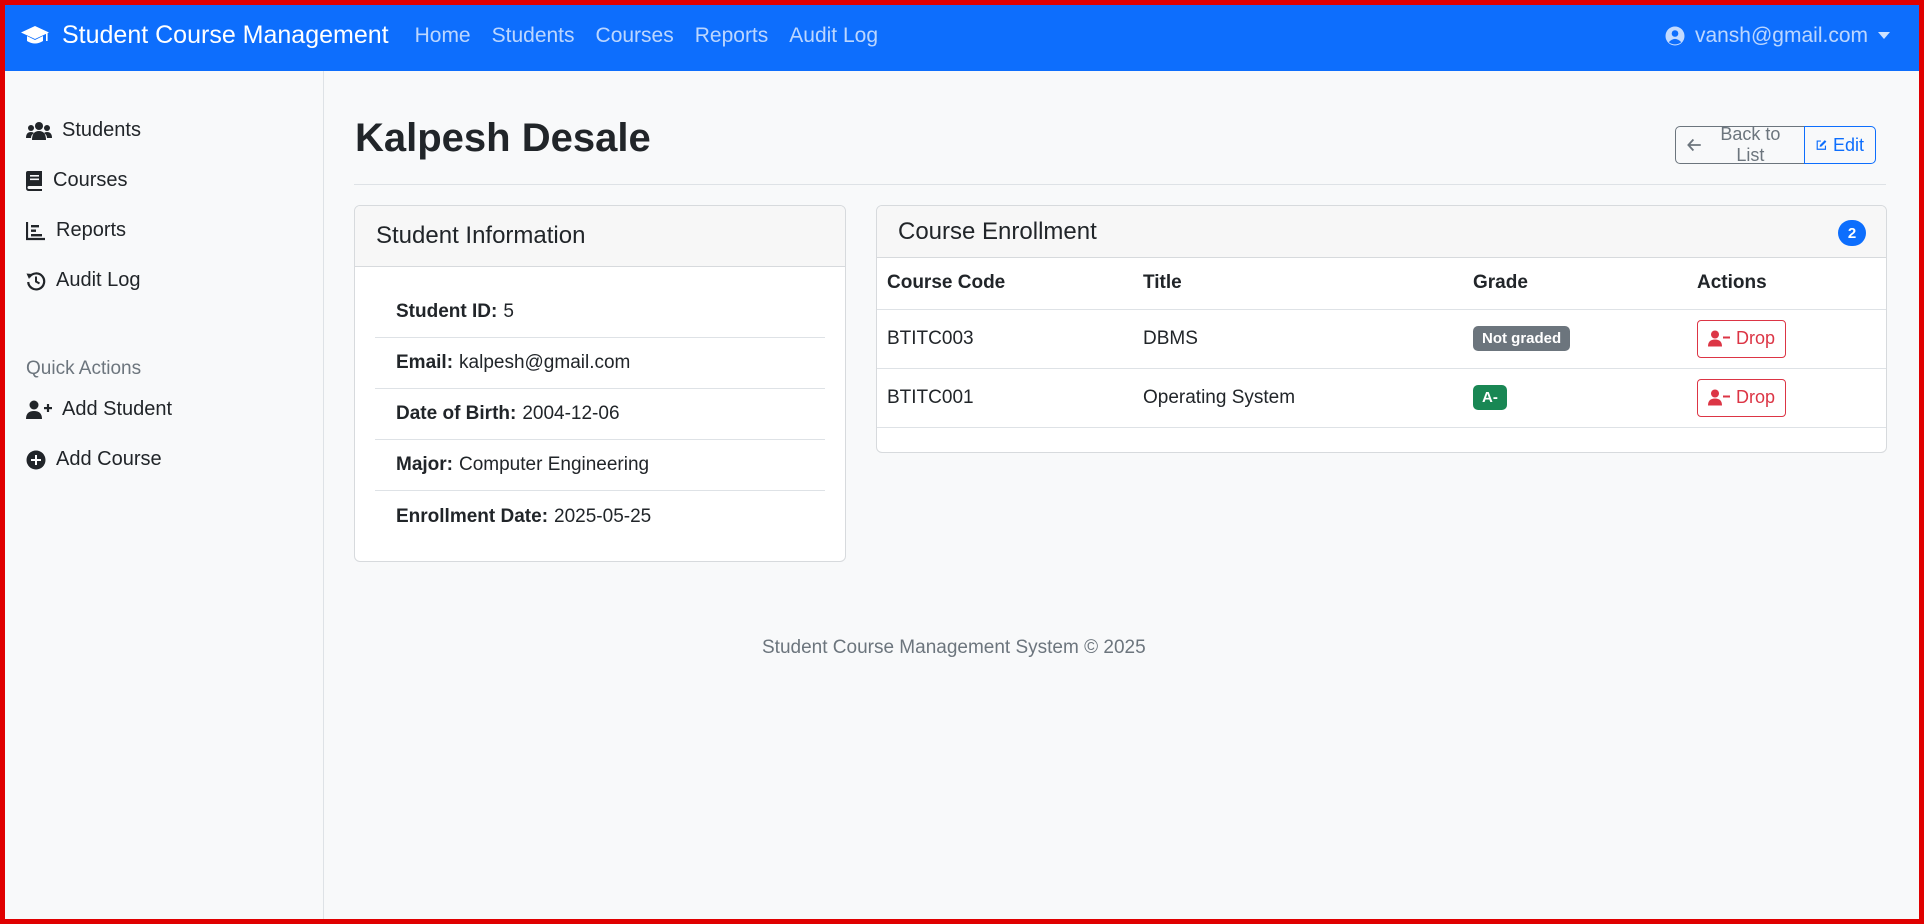  I want to click on cell-title: DBMS, so click(1298, 339).